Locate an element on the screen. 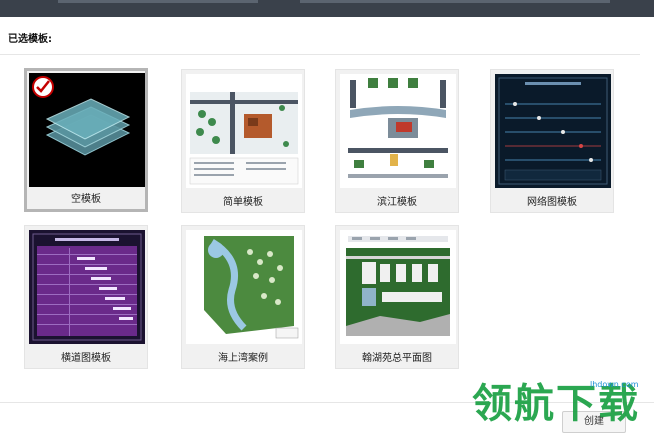 The width and height of the screenshot is (654, 433). template-thumbnail-gantt is located at coordinates (87, 287).